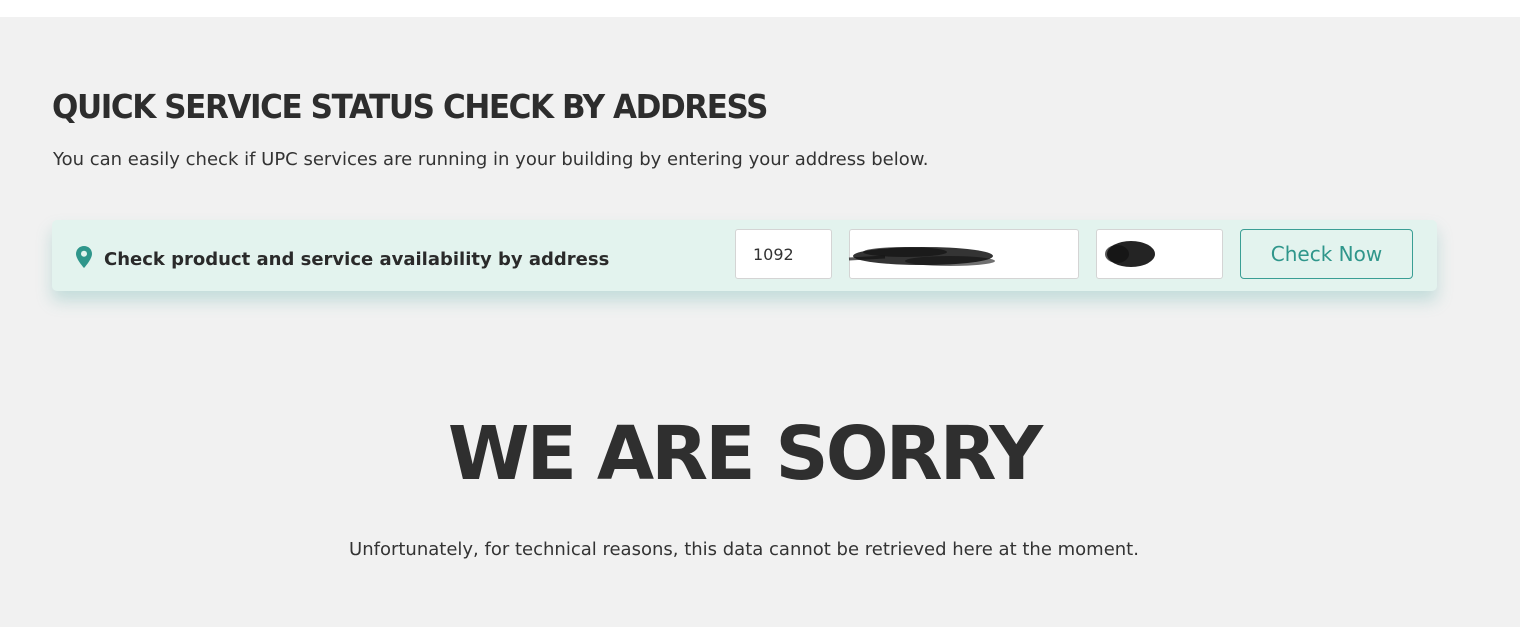 This screenshot has height=627, width=1520. What do you see at coordinates (745, 454) in the screenshot?
I see `error-title: WE ARE SORRY` at bounding box center [745, 454].